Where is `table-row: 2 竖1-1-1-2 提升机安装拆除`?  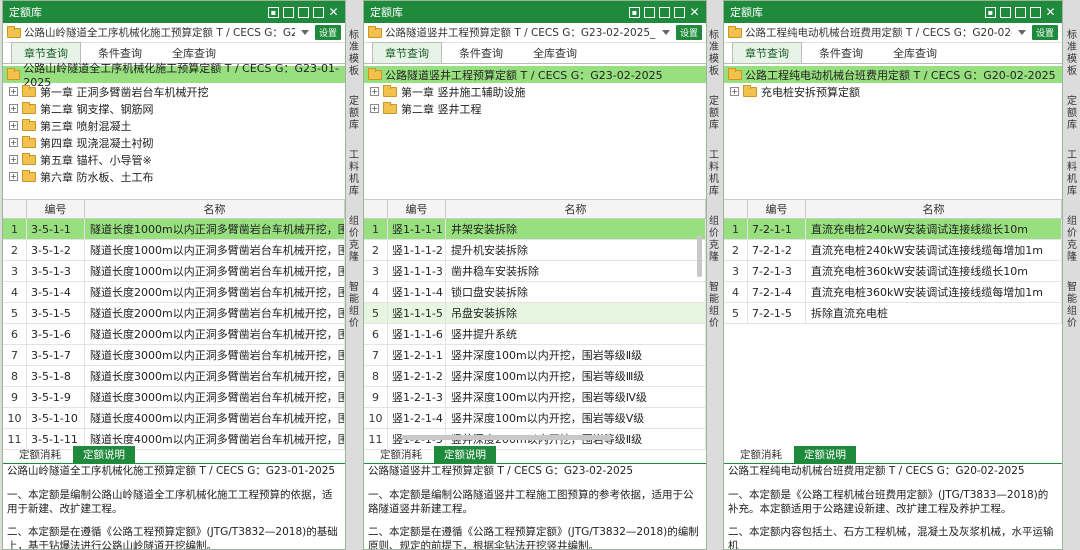
table-row: 2 竖1-1-1-2 提升机安装拆除 is located at coordinates (535, 250).